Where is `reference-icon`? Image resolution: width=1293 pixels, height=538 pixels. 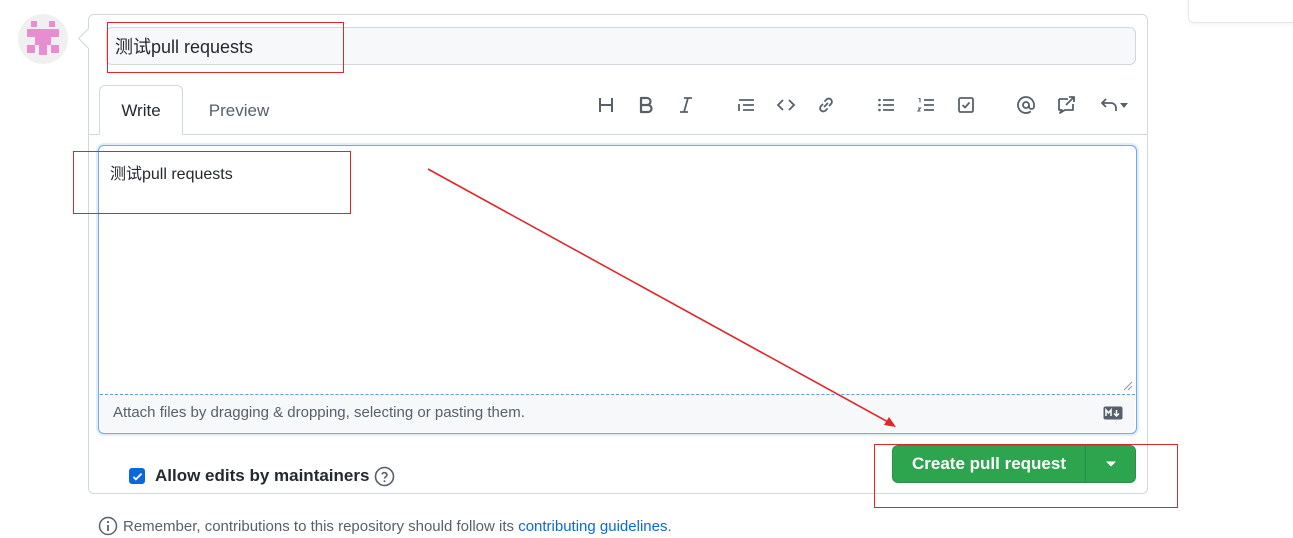 reference-icon is located at coordinates (1066, 105).